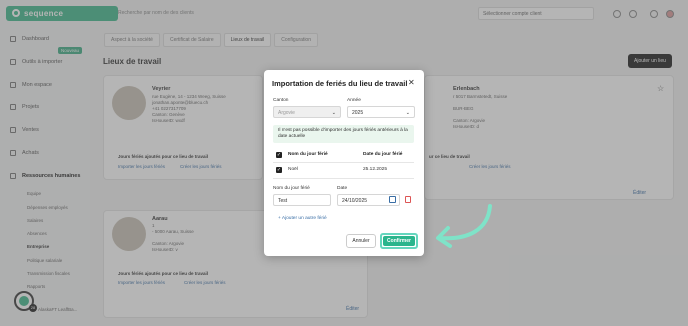 The height and width of the screenshot is (326, 688). What do you see at coordinates (281, 100) in the screenshot?
I see `canton-label: Canton` at bounding box center [281, 100].